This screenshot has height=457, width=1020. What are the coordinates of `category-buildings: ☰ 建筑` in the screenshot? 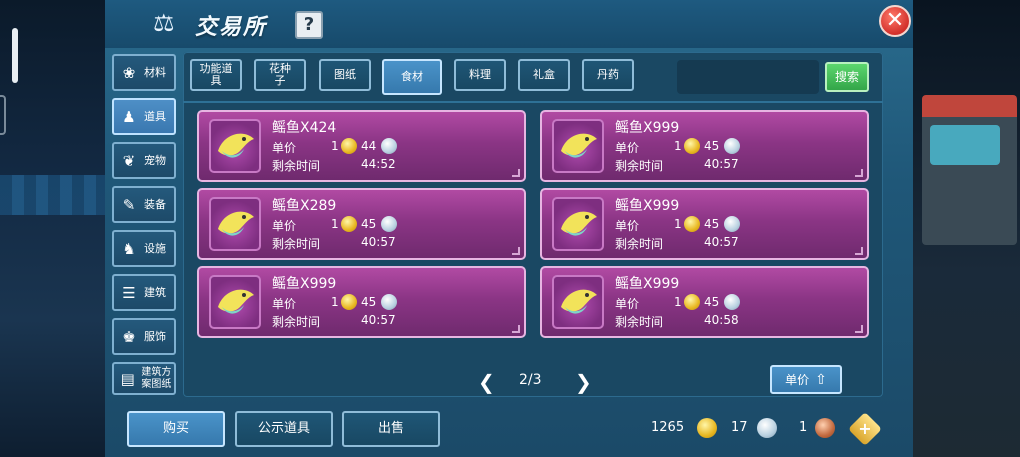 It's located at (144, 292).